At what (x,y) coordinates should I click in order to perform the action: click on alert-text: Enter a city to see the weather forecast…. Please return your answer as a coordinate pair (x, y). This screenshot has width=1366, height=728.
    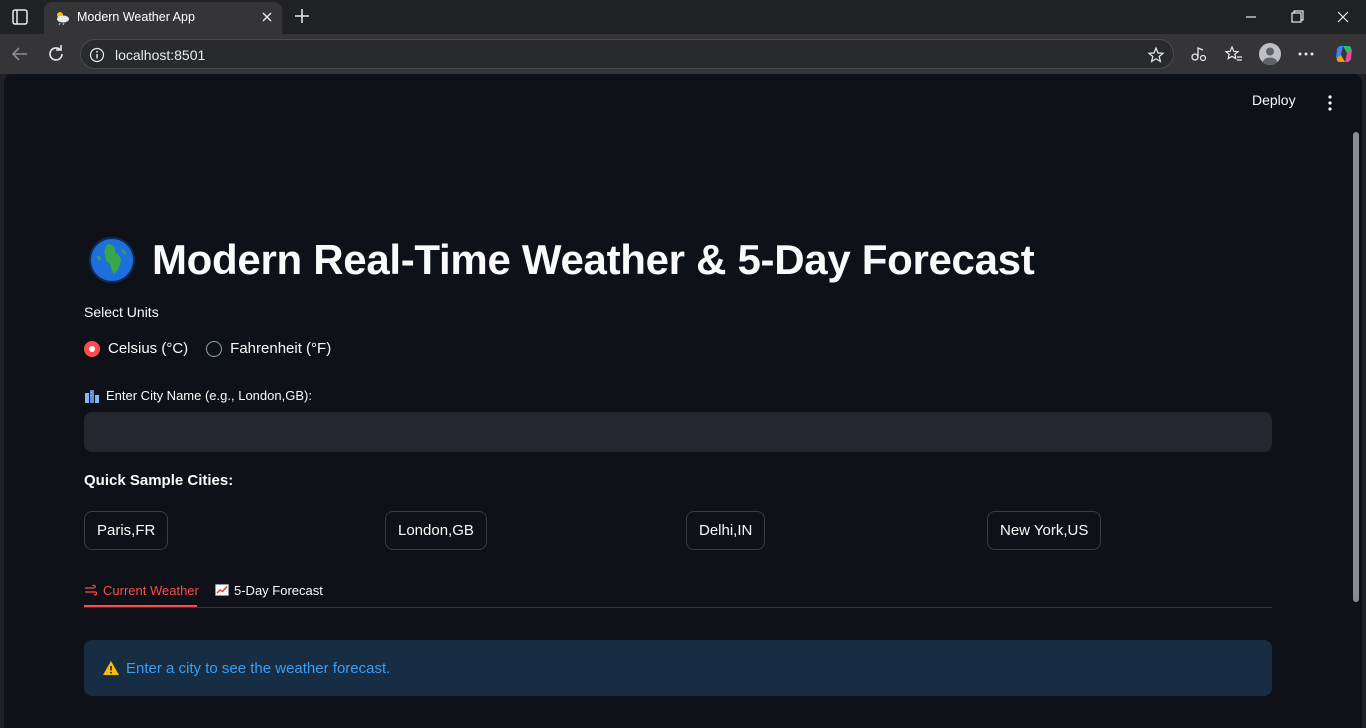
    Looking at the image, I should click on (258, 668).